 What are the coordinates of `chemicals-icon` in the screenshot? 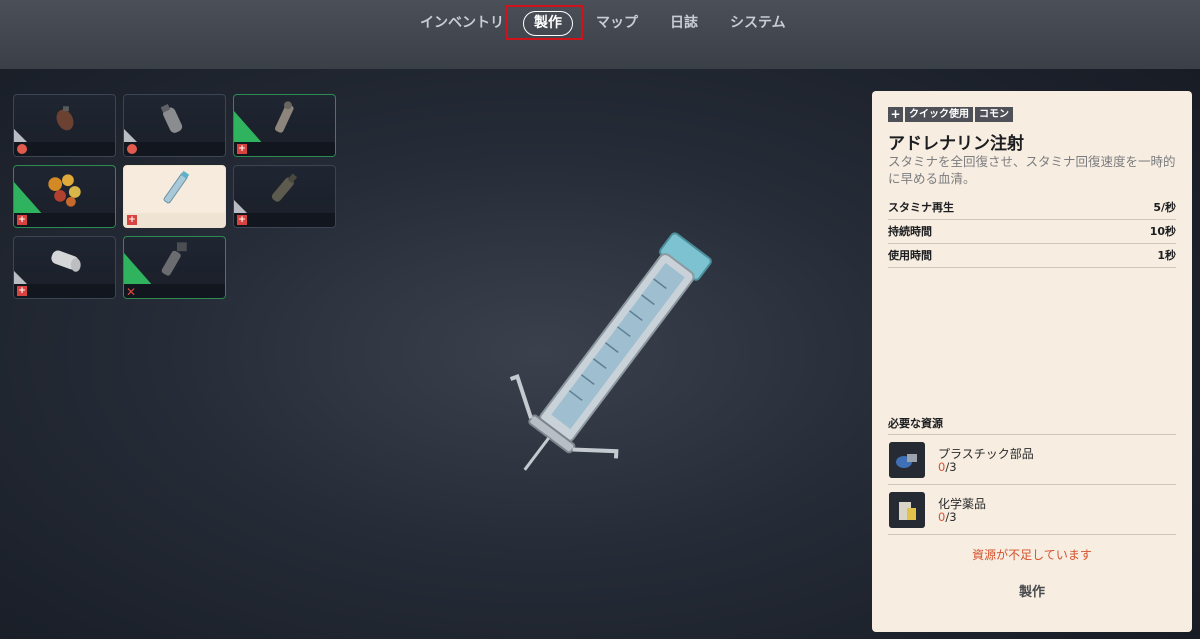 It's located at (907, 510).